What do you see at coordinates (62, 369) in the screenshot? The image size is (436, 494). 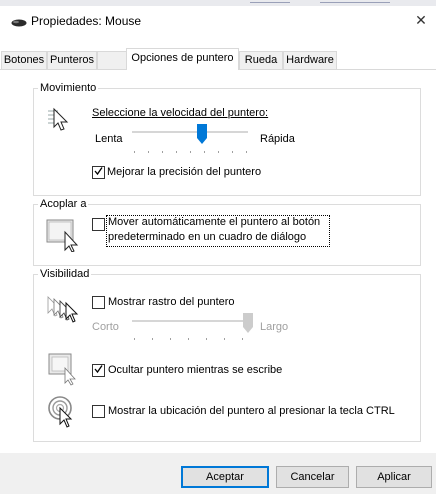 I see `hide-pointer-icon` at bounding box center [62, 369].